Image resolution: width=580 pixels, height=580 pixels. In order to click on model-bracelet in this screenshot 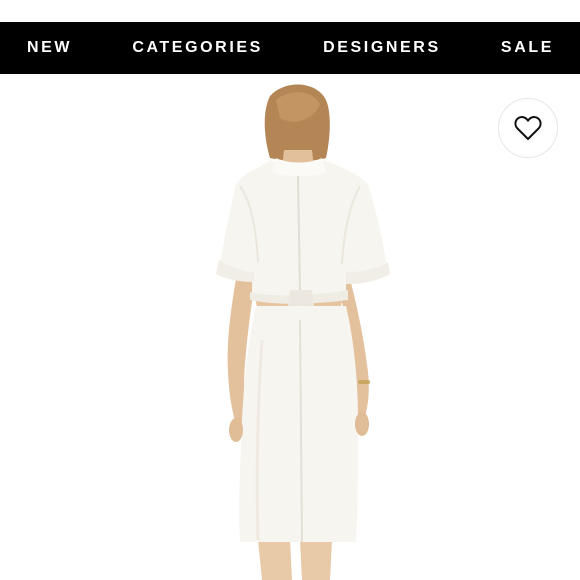, I will do `click(364, 382)`.